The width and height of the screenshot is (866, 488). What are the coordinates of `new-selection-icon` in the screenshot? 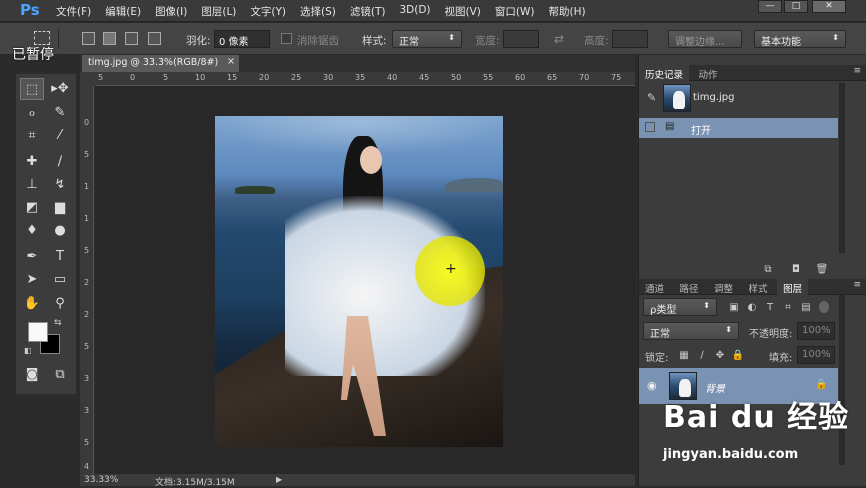 It's located at (88, 38).